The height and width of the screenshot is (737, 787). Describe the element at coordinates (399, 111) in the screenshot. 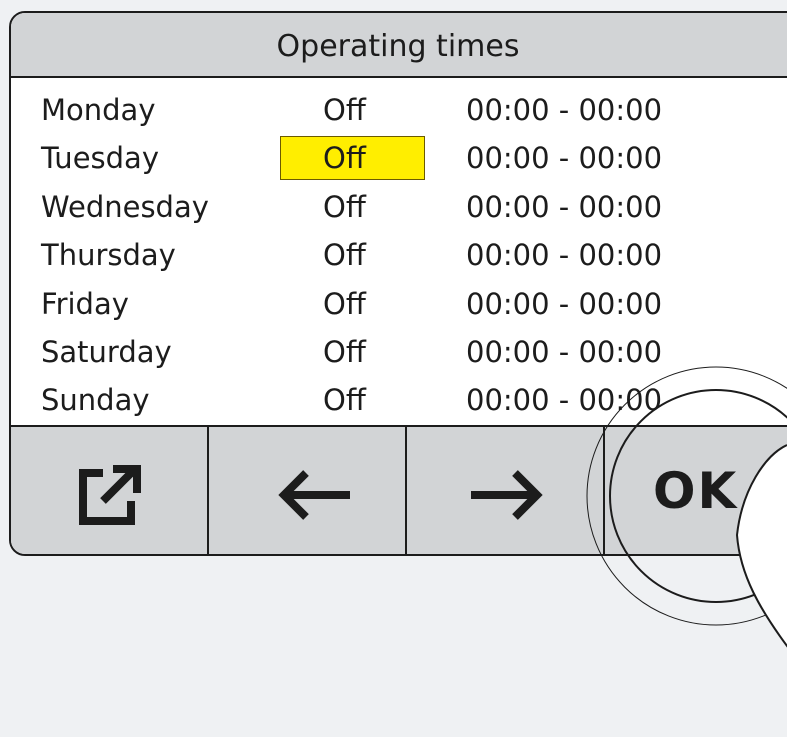

I see `schedule-row-monday: Monday Off 00:00 - 00:00` at that location.